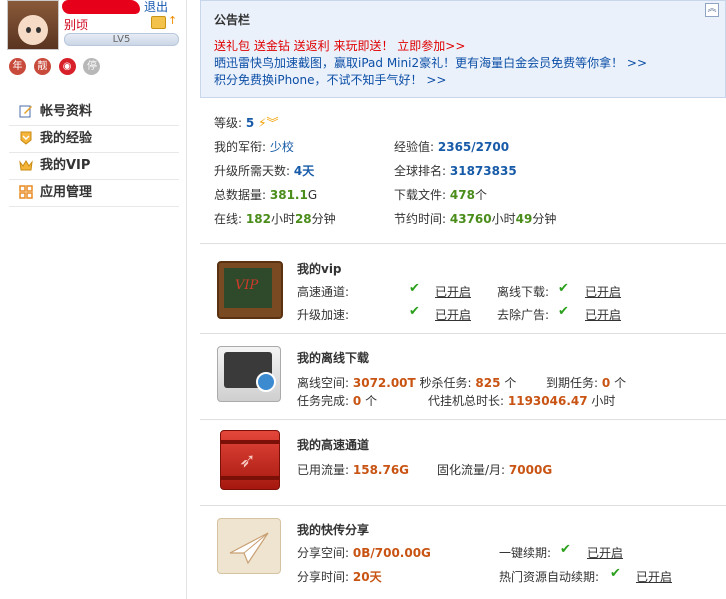 This screenshot has width=726, height=599. Describe the element at coordinates (606, 383) in the screenshot. I see `expire-task-value: 0` at that location.